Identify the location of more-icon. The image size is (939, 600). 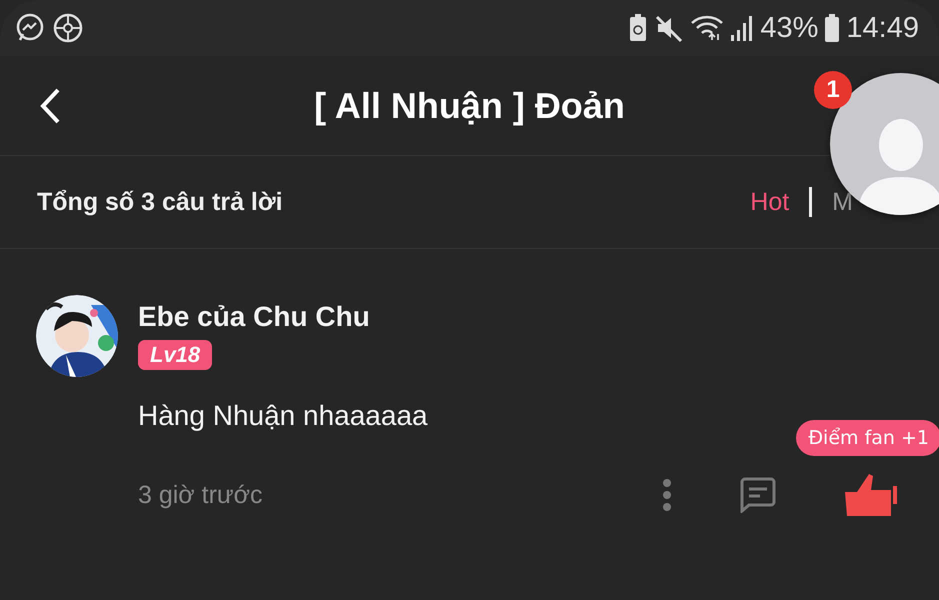
(667, 495).